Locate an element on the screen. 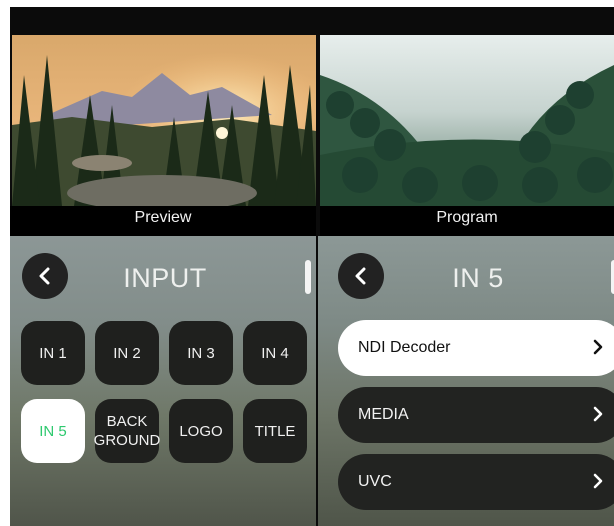 The width and height of the screenshot is (614, 526). option-media-label: MEDIA is located at coordinates (383, 414).